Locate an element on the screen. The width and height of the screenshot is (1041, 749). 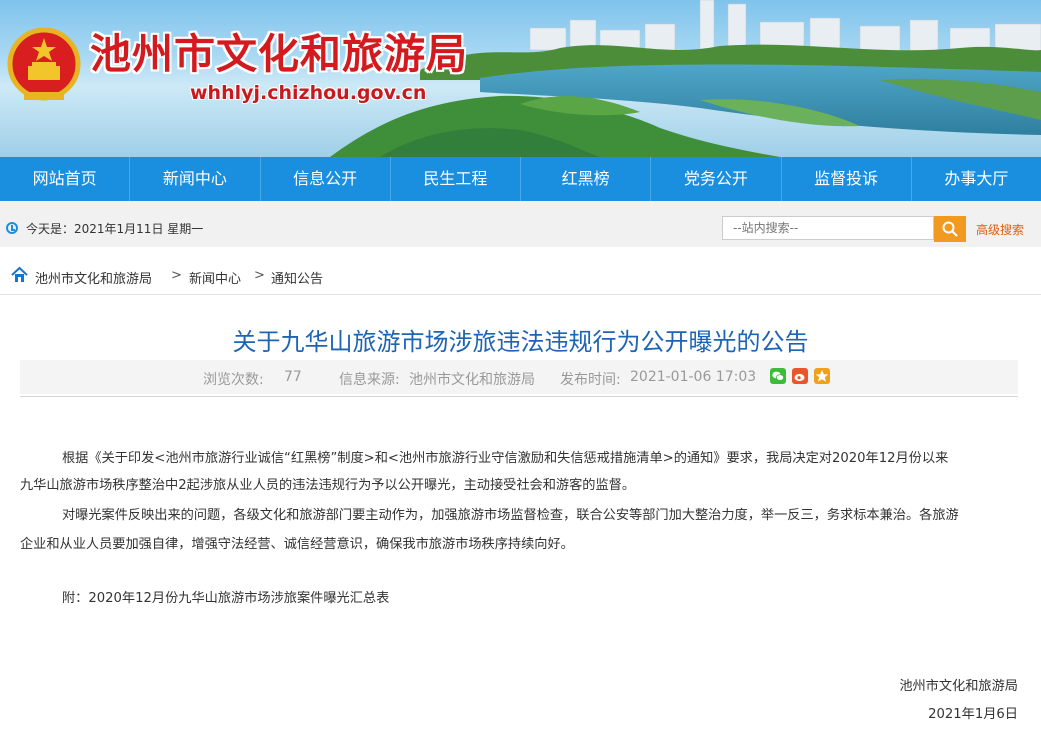
weibo-icon is located at coordinates (800, 376).